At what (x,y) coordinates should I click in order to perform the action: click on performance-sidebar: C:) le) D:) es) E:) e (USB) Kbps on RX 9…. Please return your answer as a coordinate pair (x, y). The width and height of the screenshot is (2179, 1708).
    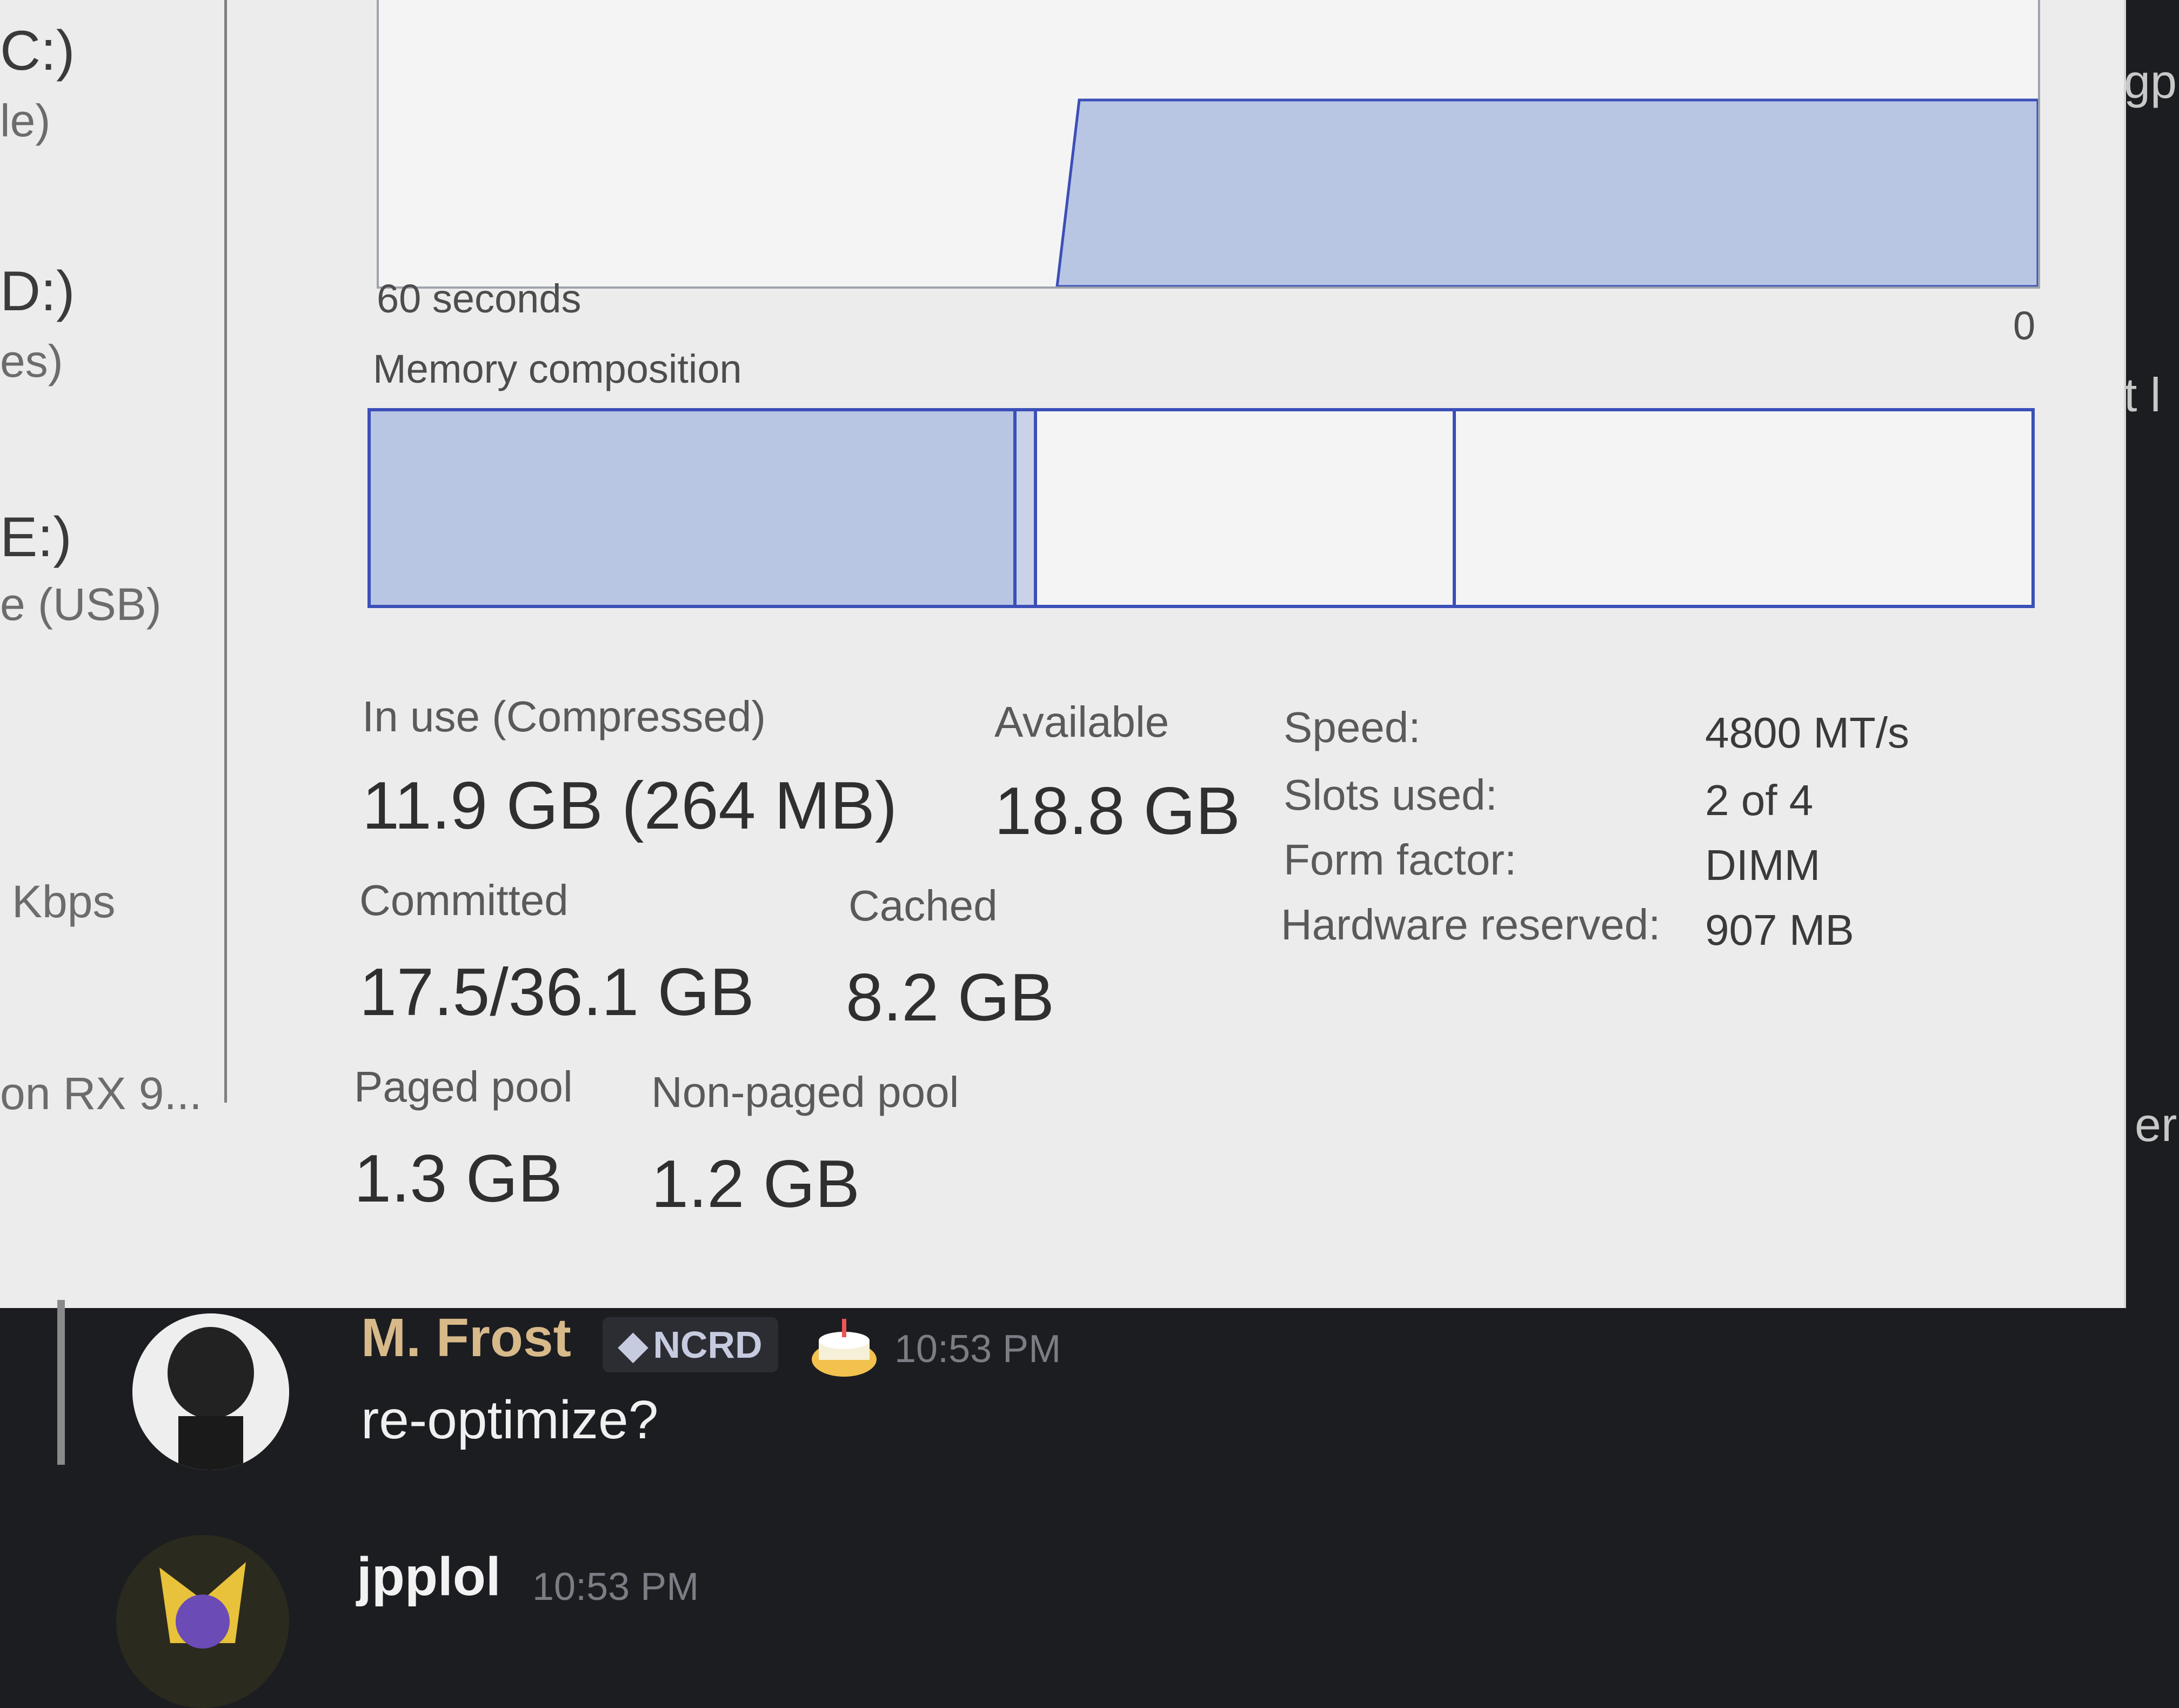
    Looking at the image, I should click on (114, 559).